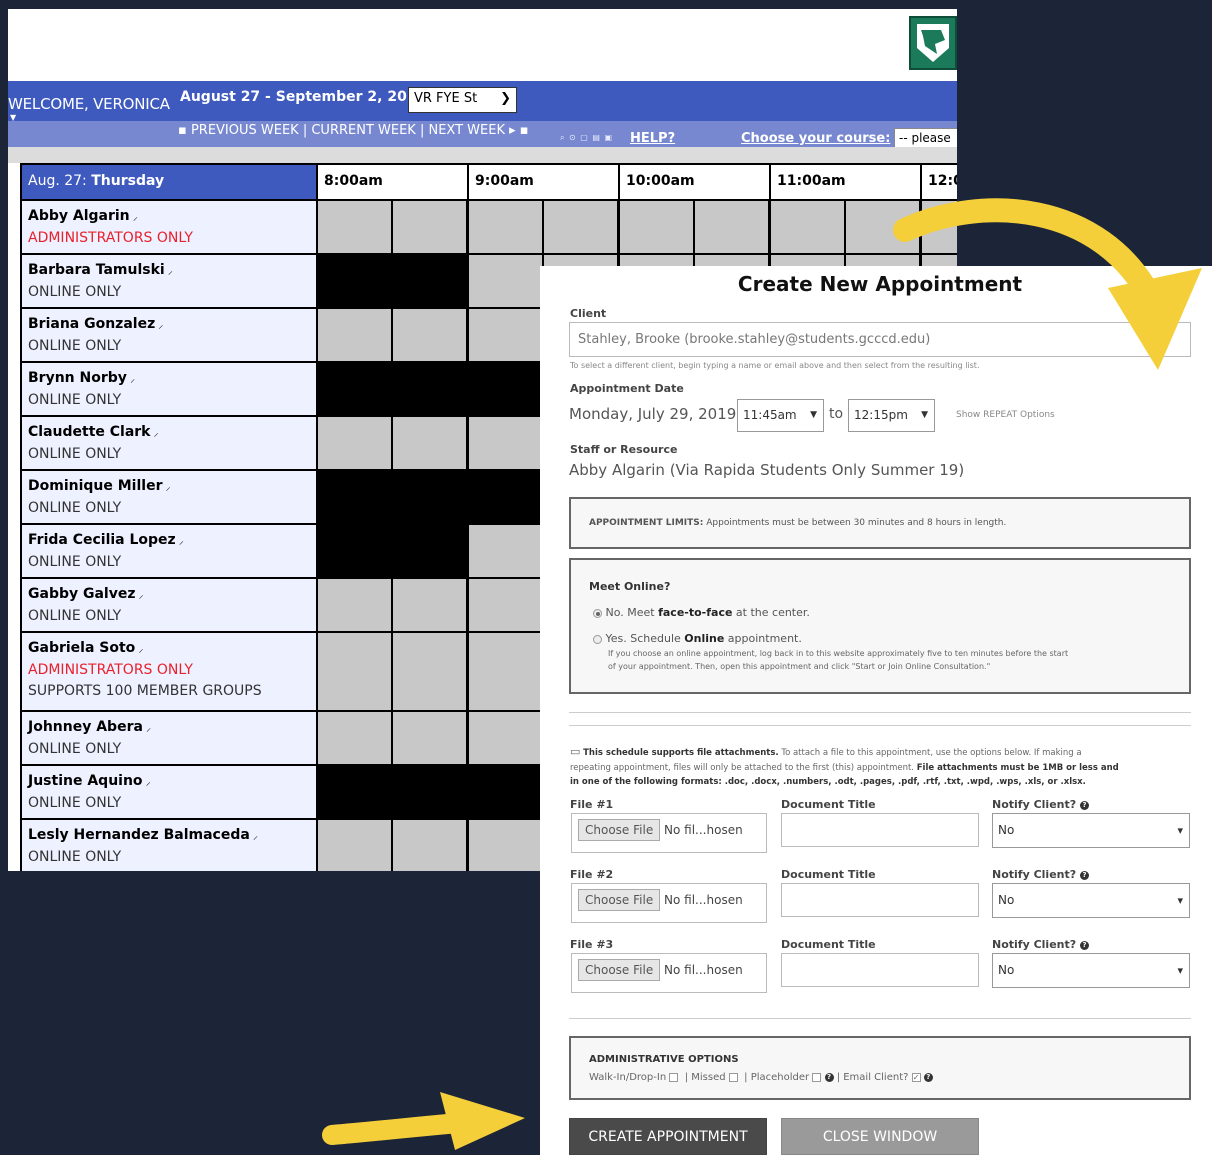 This screenshot has height=1155, width=1212. Describe the element at coordinates (891, 415) in the screenshot. I see `end-time-select: 12:15pm ▼` at that location.